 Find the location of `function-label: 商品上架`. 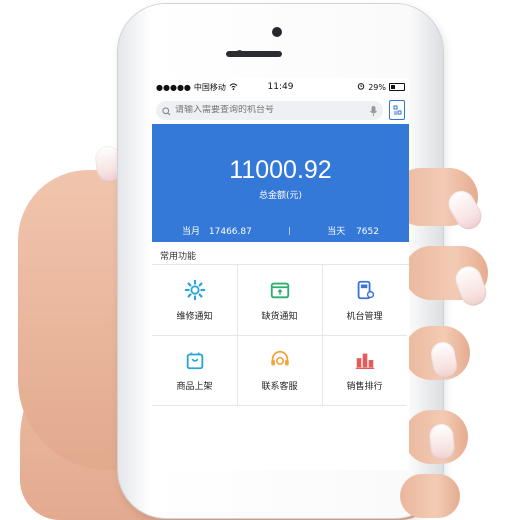

function-label: 商品上架 is located at coordinates (194, 386).